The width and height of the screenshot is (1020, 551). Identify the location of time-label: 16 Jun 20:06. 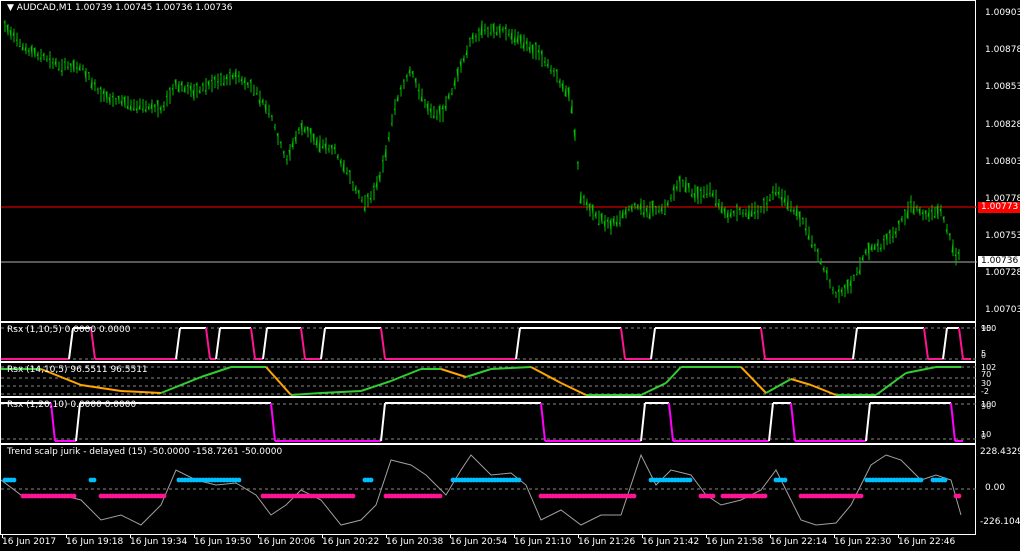
(287, 542).